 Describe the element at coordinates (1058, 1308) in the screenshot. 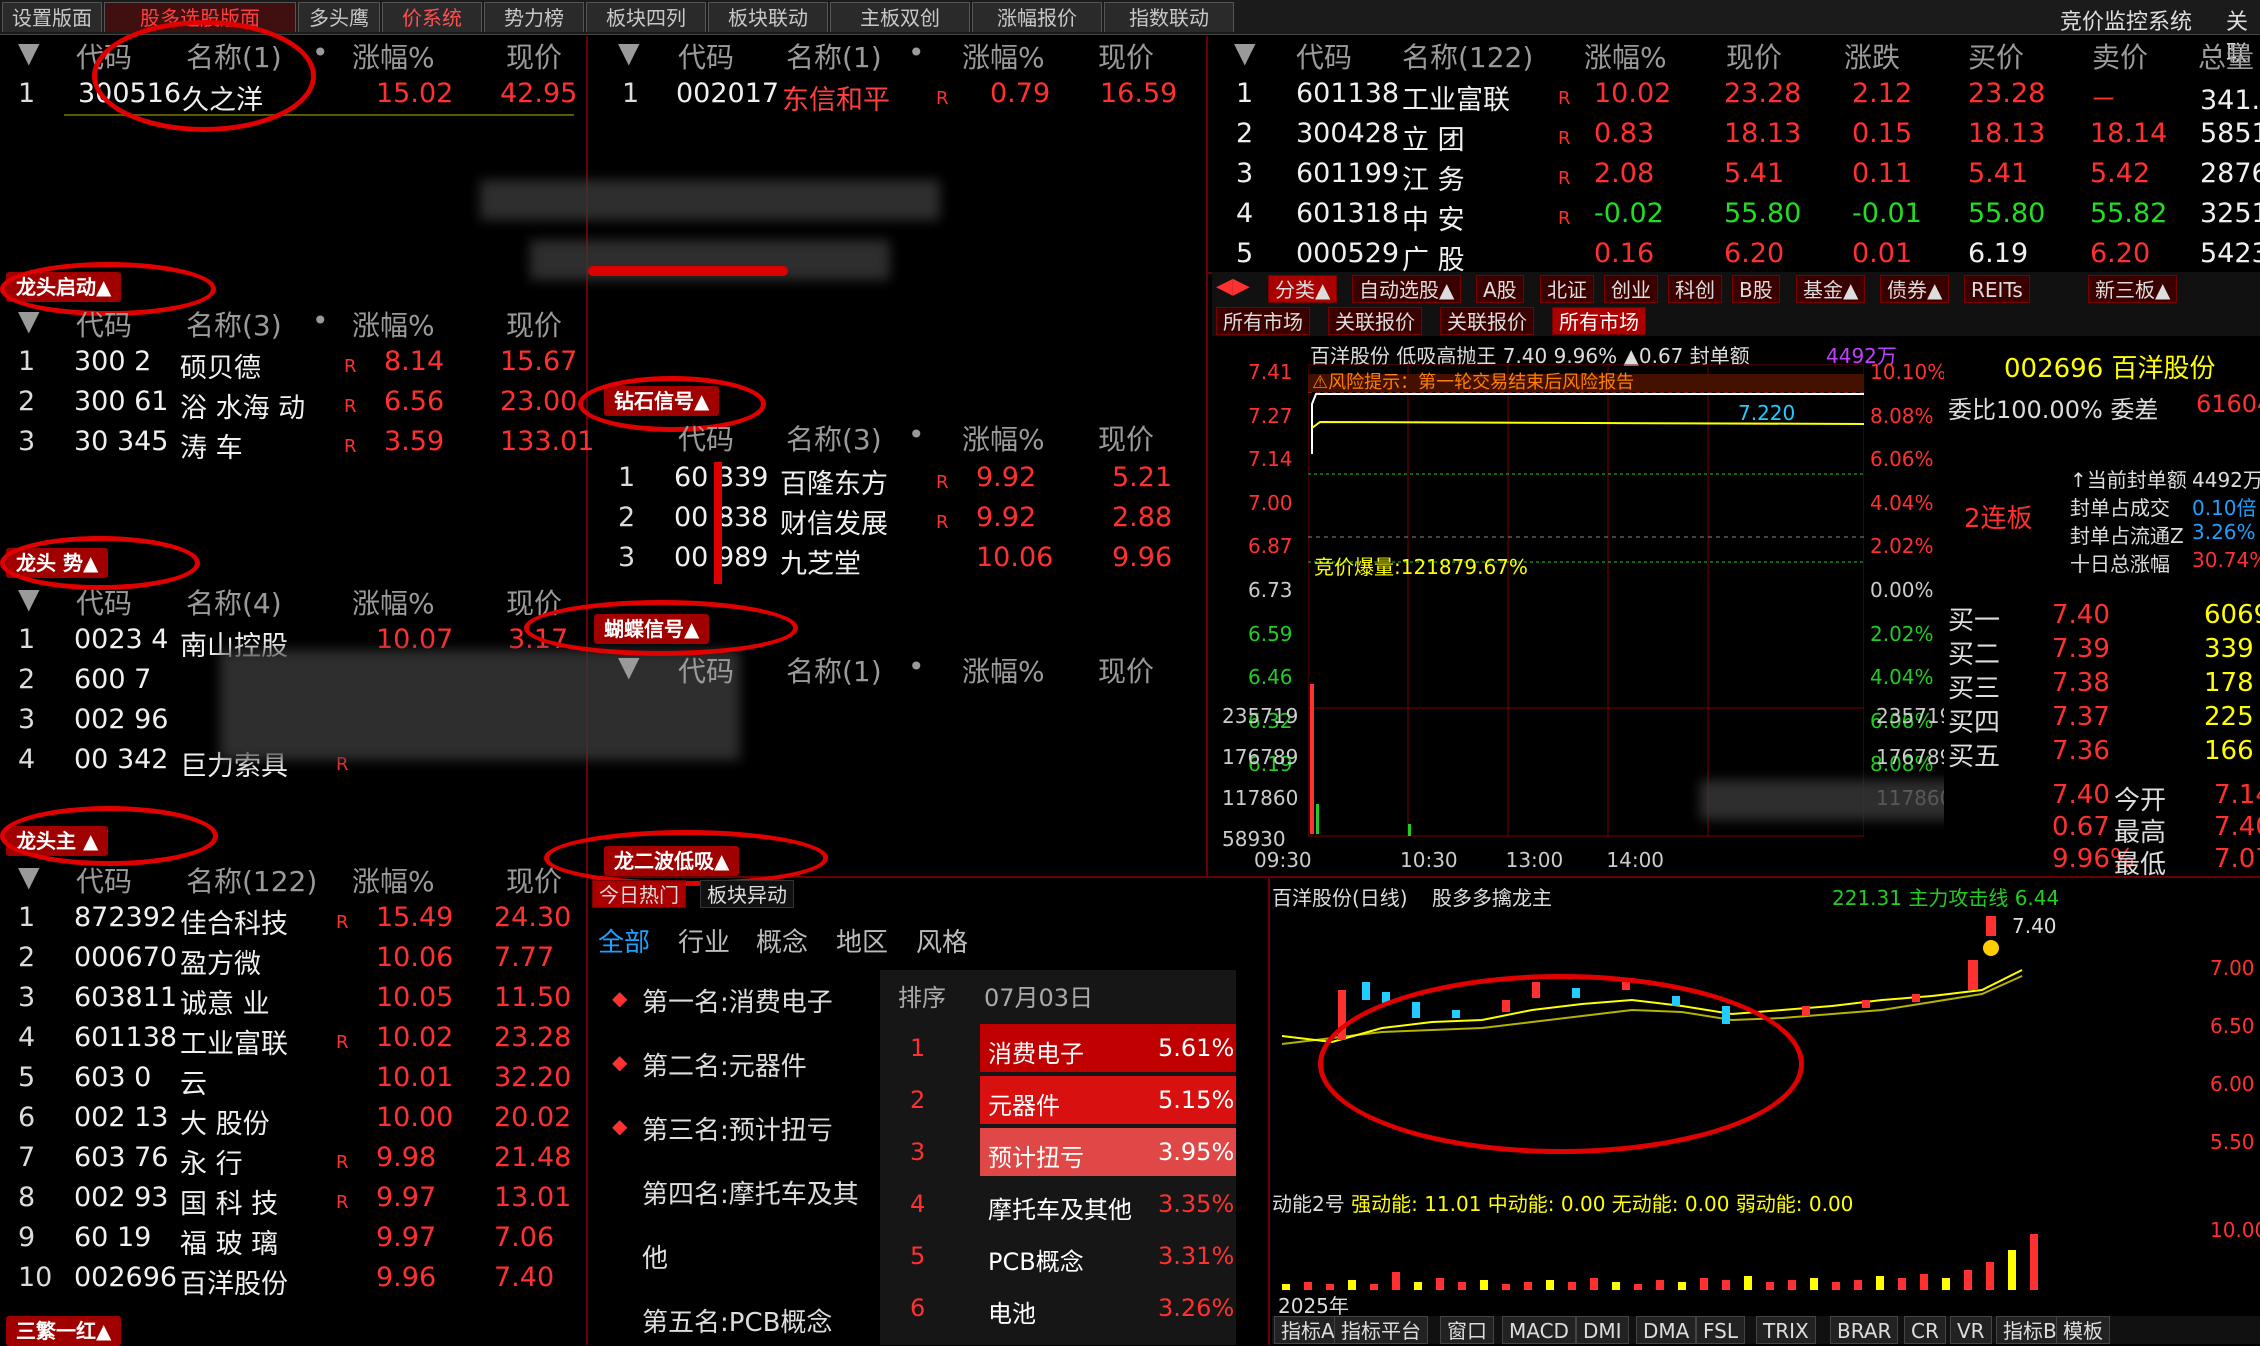

I see `table-row: 6 电池 3.26%` at that location.